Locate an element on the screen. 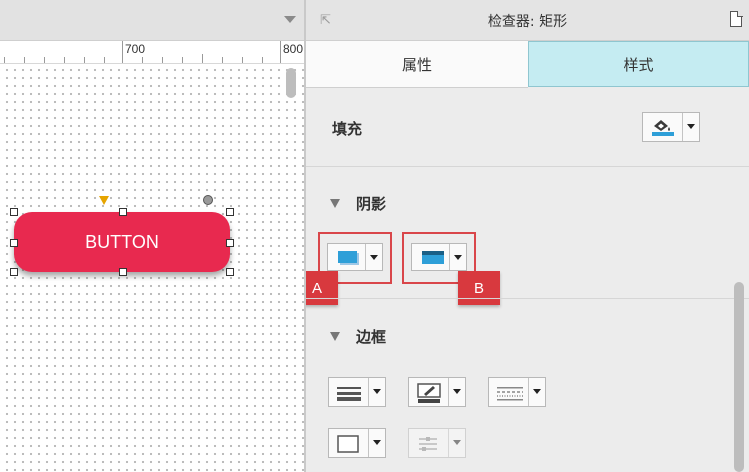  line-color-icon is located at coordinates (429, 395).